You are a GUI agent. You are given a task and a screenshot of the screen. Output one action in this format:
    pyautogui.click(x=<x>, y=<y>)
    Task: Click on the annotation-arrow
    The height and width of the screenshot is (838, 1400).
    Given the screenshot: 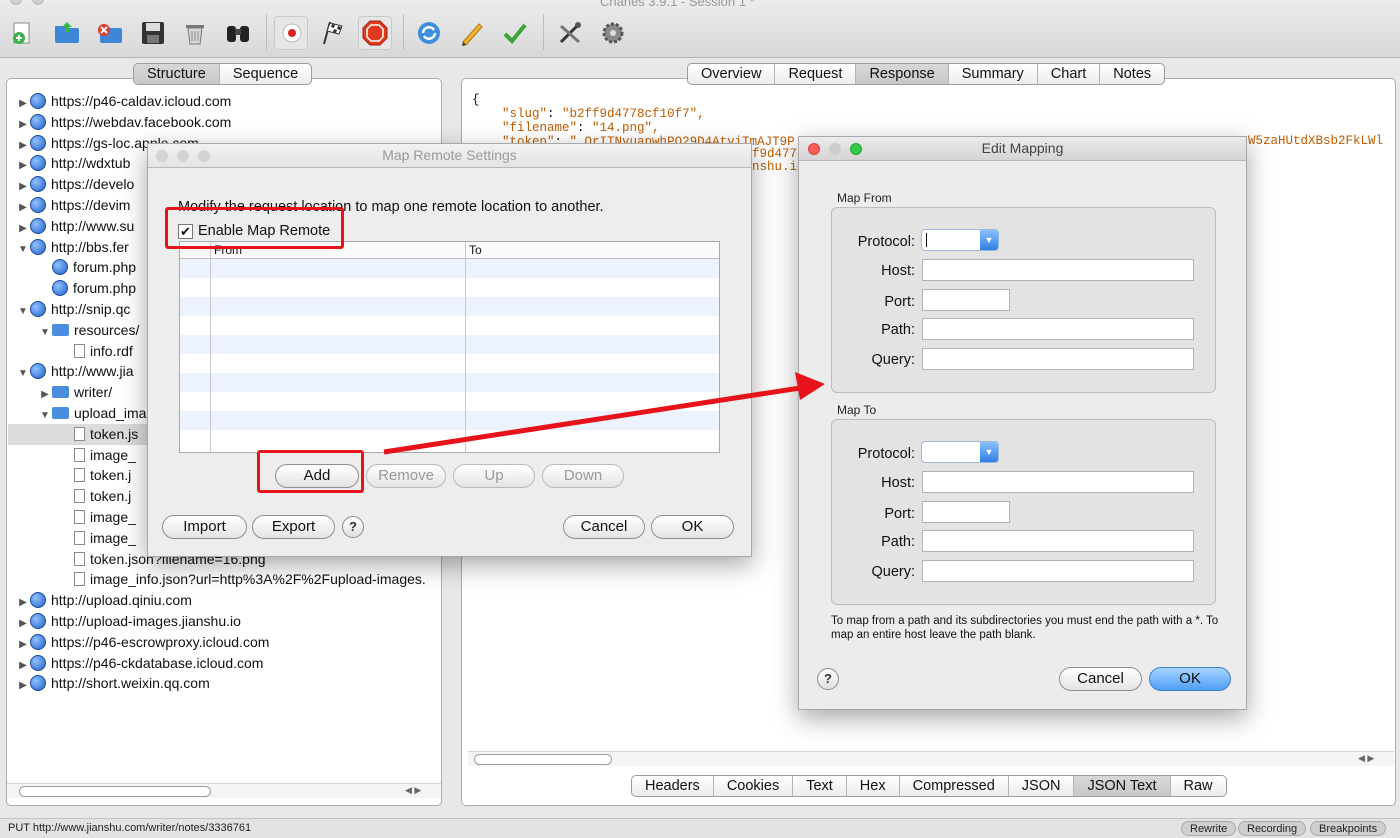 What is the action you would take?
    pyautogui.click(x=604, y=413)
    